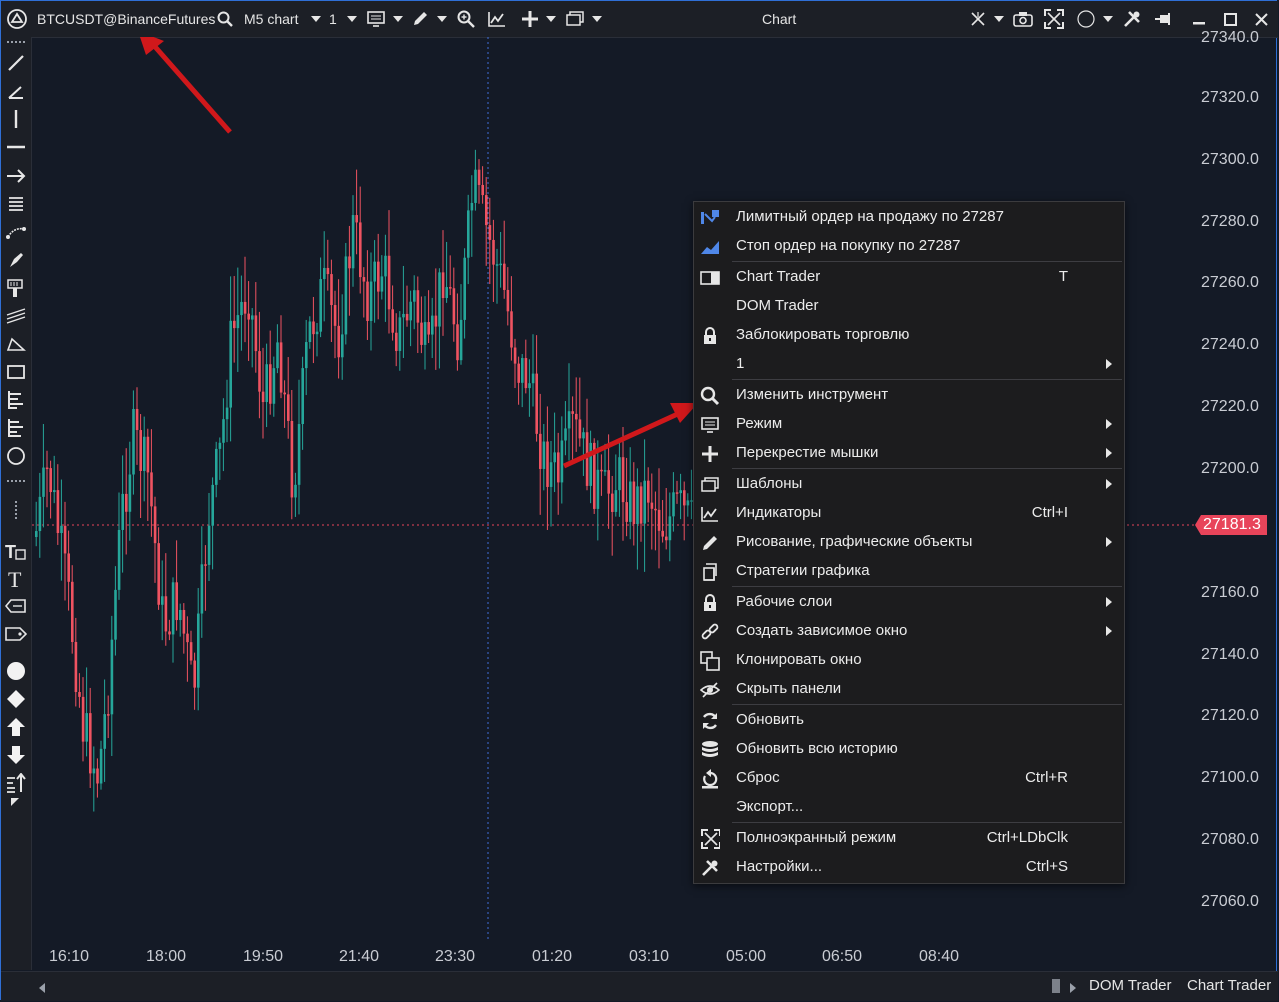 The image size is (1279, 1002). Describe the element at coordinates (1054, 19) in the screenshot. I see `fullscreen-icon` at that location.